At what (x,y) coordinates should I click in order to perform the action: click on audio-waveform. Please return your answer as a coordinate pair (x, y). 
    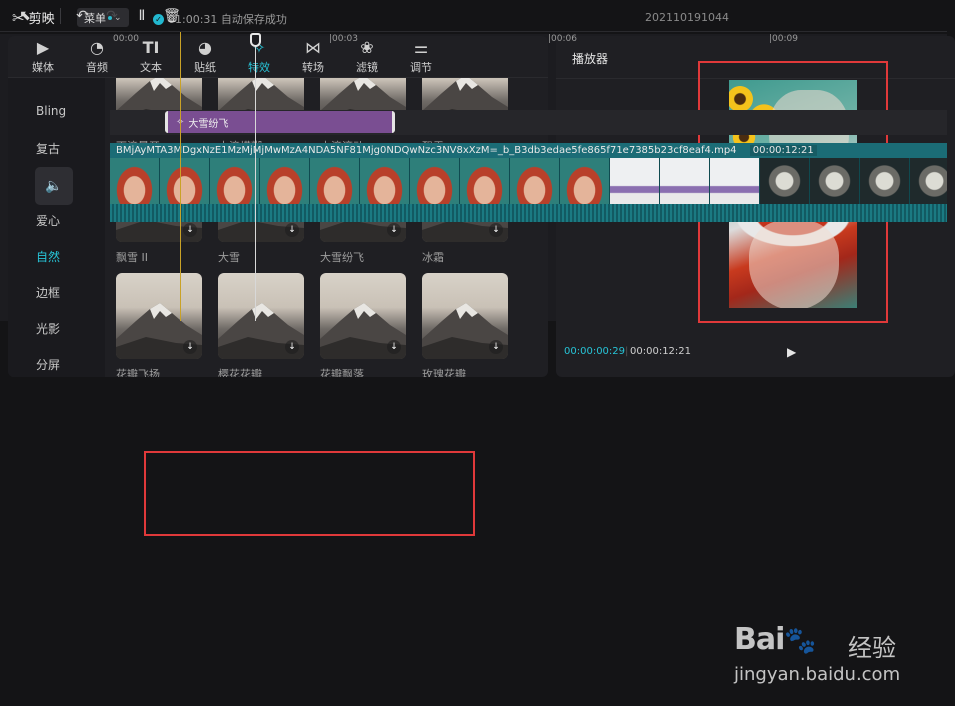
    Looking at the image, I should click on (528, 213).